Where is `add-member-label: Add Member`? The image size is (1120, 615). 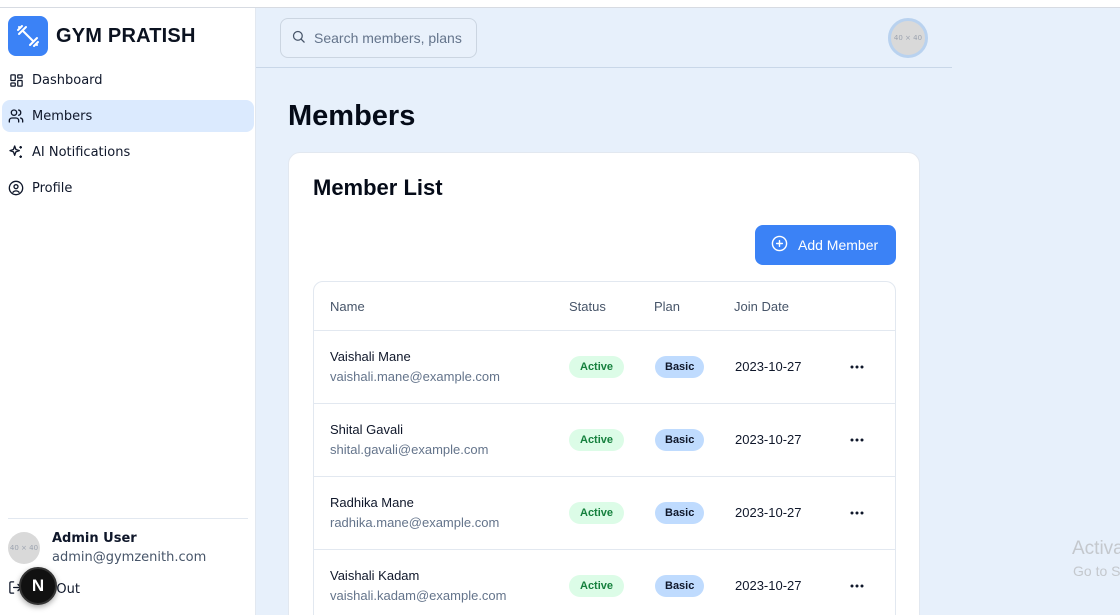
add-member-label: Add Member is located at coordinates (838, 245).